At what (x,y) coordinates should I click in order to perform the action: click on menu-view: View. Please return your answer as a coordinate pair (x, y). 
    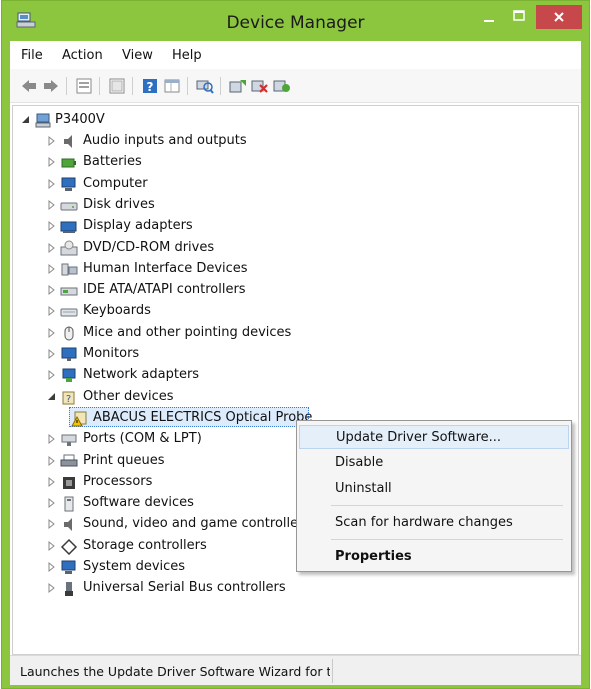
    Looking at the image, I should click on (137, 55).